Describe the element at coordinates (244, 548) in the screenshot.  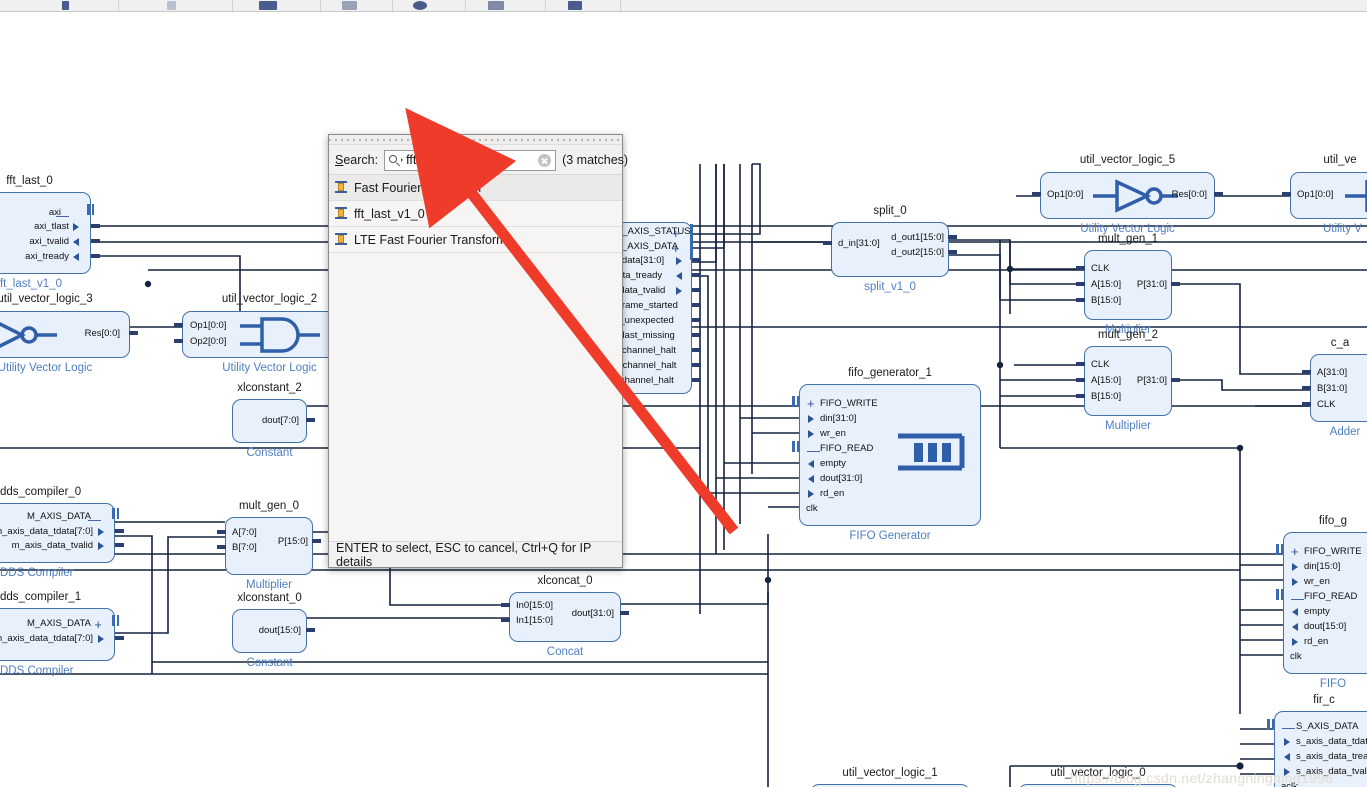
I see `pin-b: B[7:0]` at that location.